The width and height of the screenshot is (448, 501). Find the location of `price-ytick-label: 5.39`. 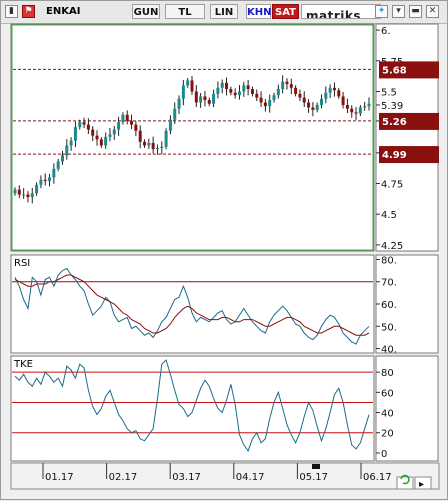

price-ytick-label: 5.39 is located at coordinates (392, 106).